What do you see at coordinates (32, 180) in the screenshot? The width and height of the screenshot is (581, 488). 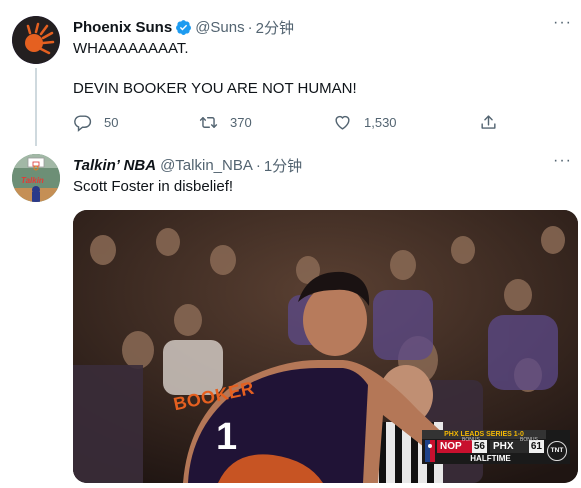 I see `avatar-text: Talkin` at bounding box center [32, 180].